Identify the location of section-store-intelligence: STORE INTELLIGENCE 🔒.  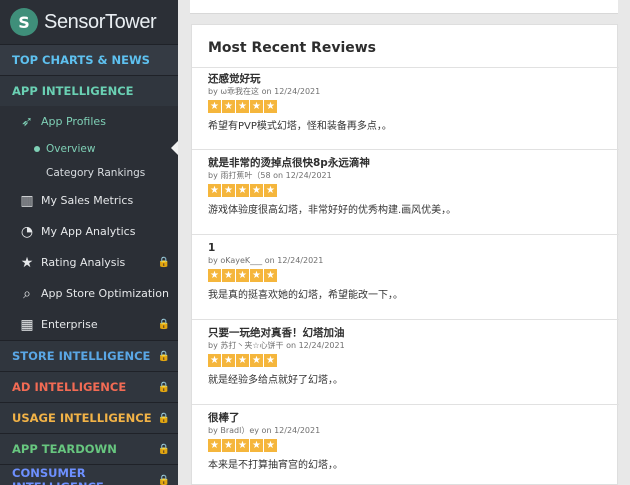
(89, 355).